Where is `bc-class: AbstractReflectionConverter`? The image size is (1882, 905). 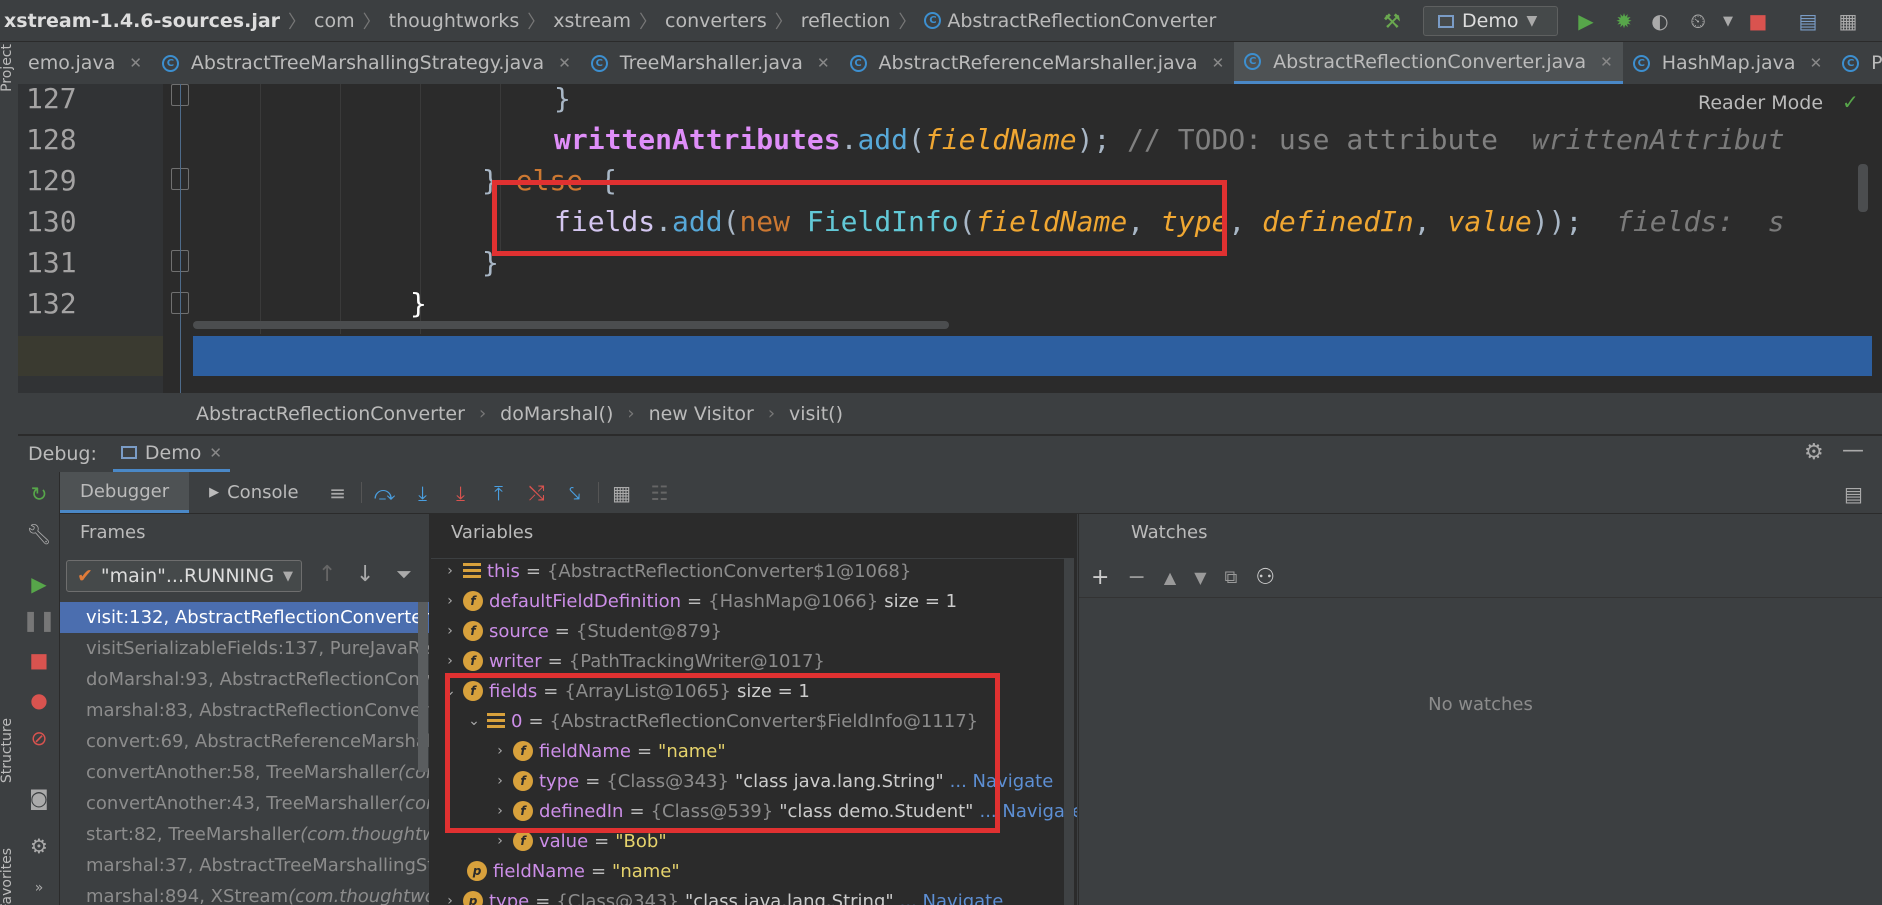
bc-class: AbstractReflectionConverter is located at coordinates (330, 414).